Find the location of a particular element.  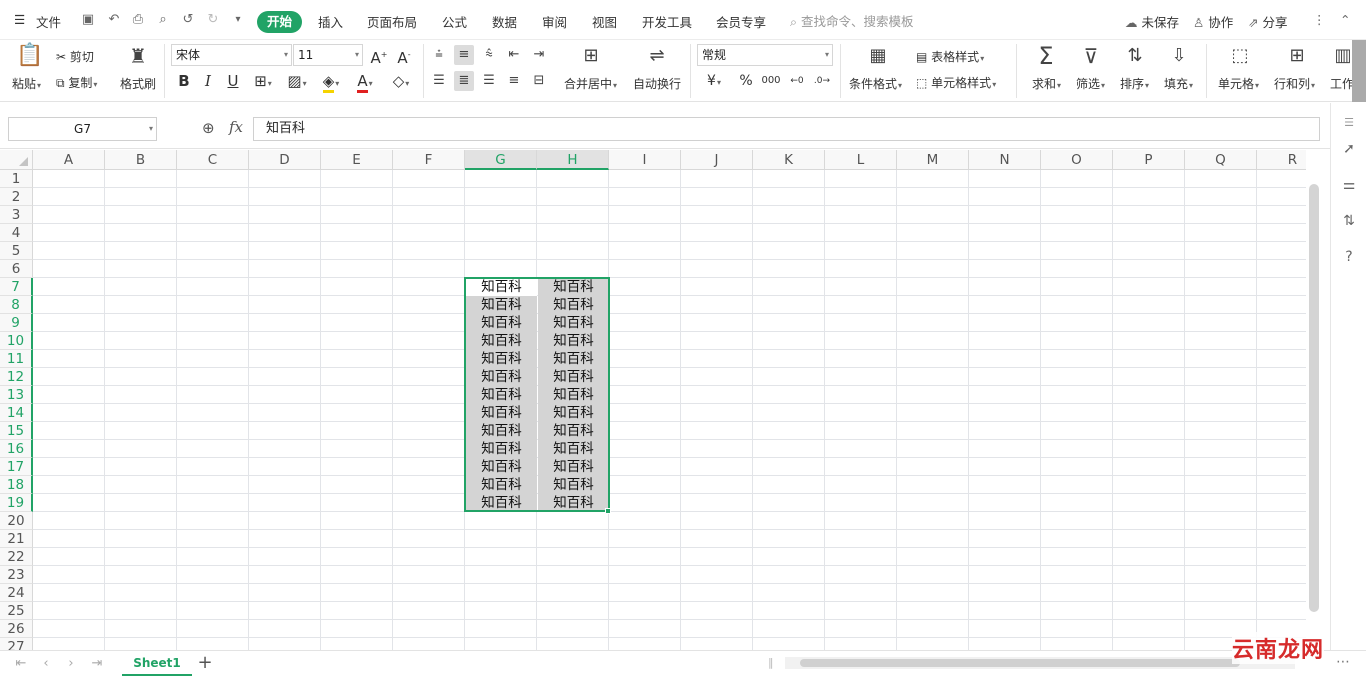

column-header-e: E is located at coordinates (357, 160).